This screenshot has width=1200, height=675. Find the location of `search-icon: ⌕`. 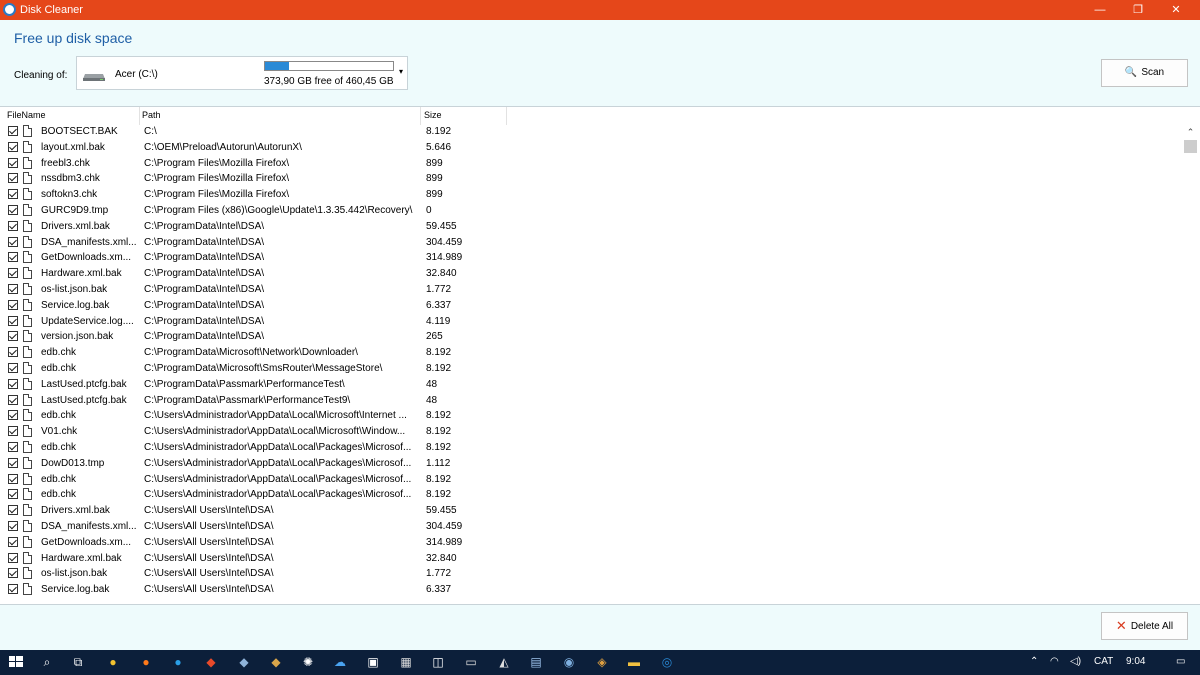

search-icon: ⌕ is located at coordinates (47, 662).